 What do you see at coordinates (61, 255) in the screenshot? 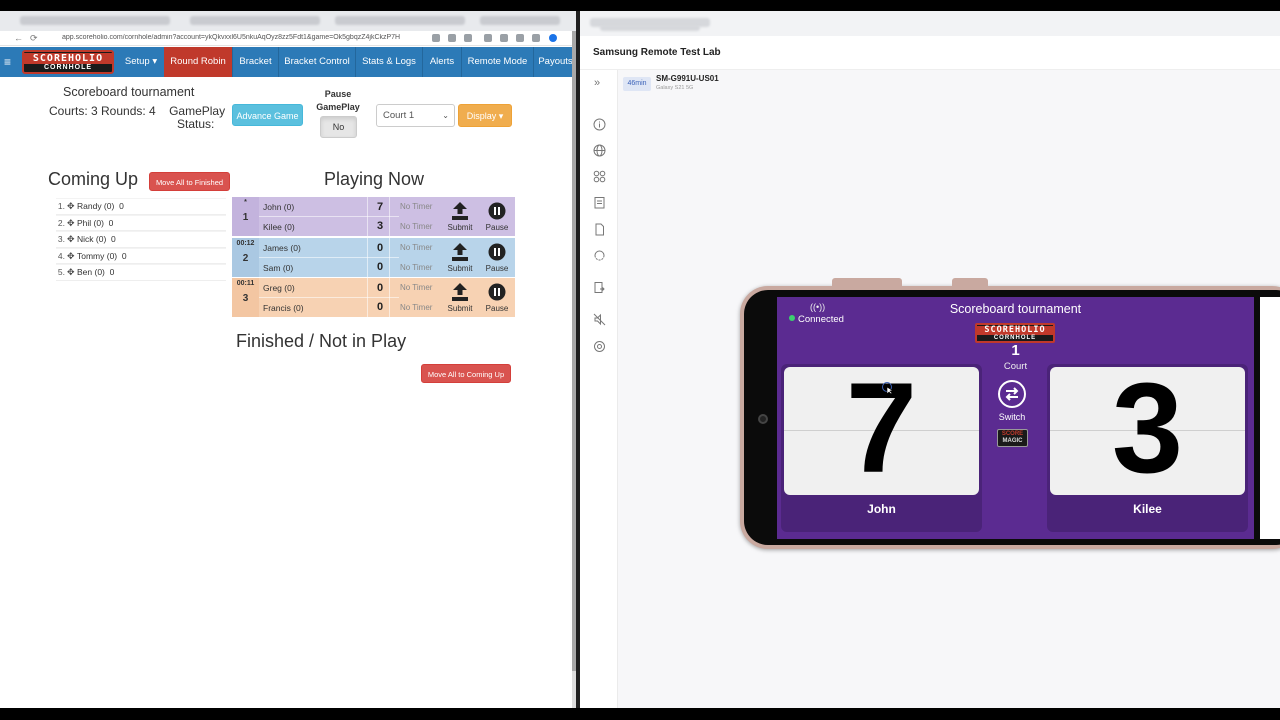
I see `item-number: 4.` at bounding box center [61, 255].